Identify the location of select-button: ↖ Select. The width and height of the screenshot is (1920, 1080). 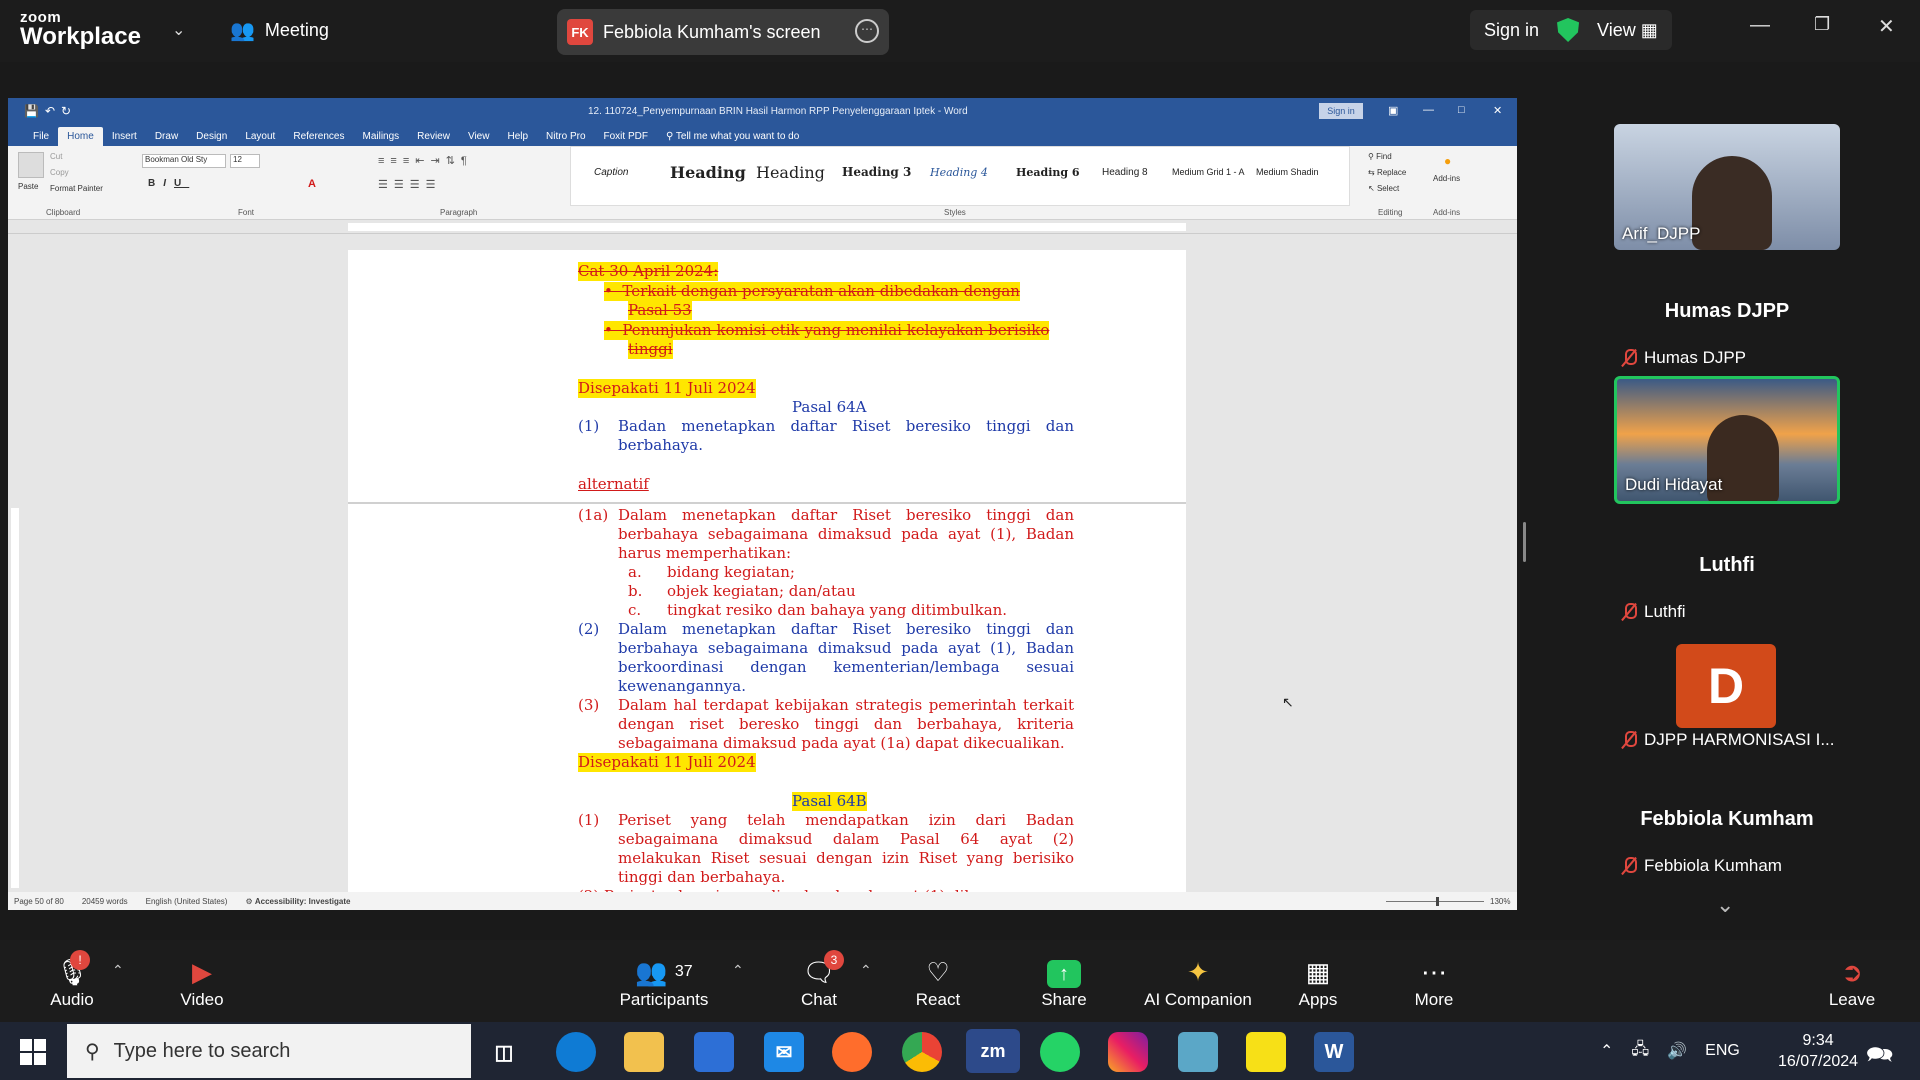
(1383, 188).